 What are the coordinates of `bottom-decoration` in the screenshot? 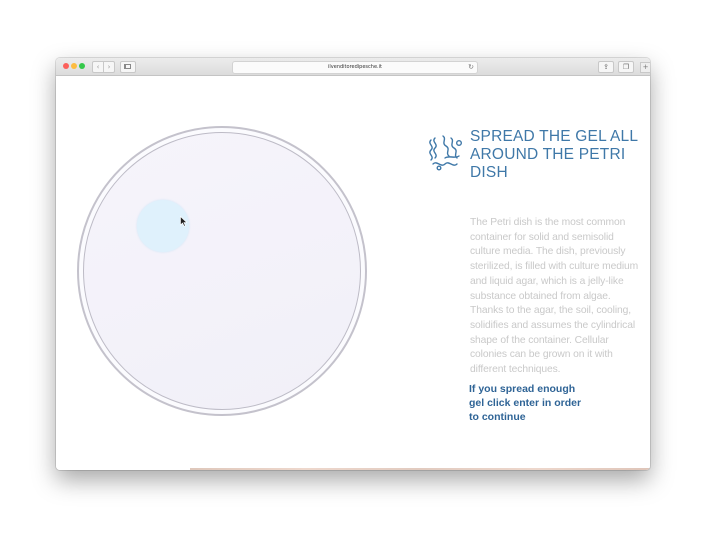 It's located at (420, 469).